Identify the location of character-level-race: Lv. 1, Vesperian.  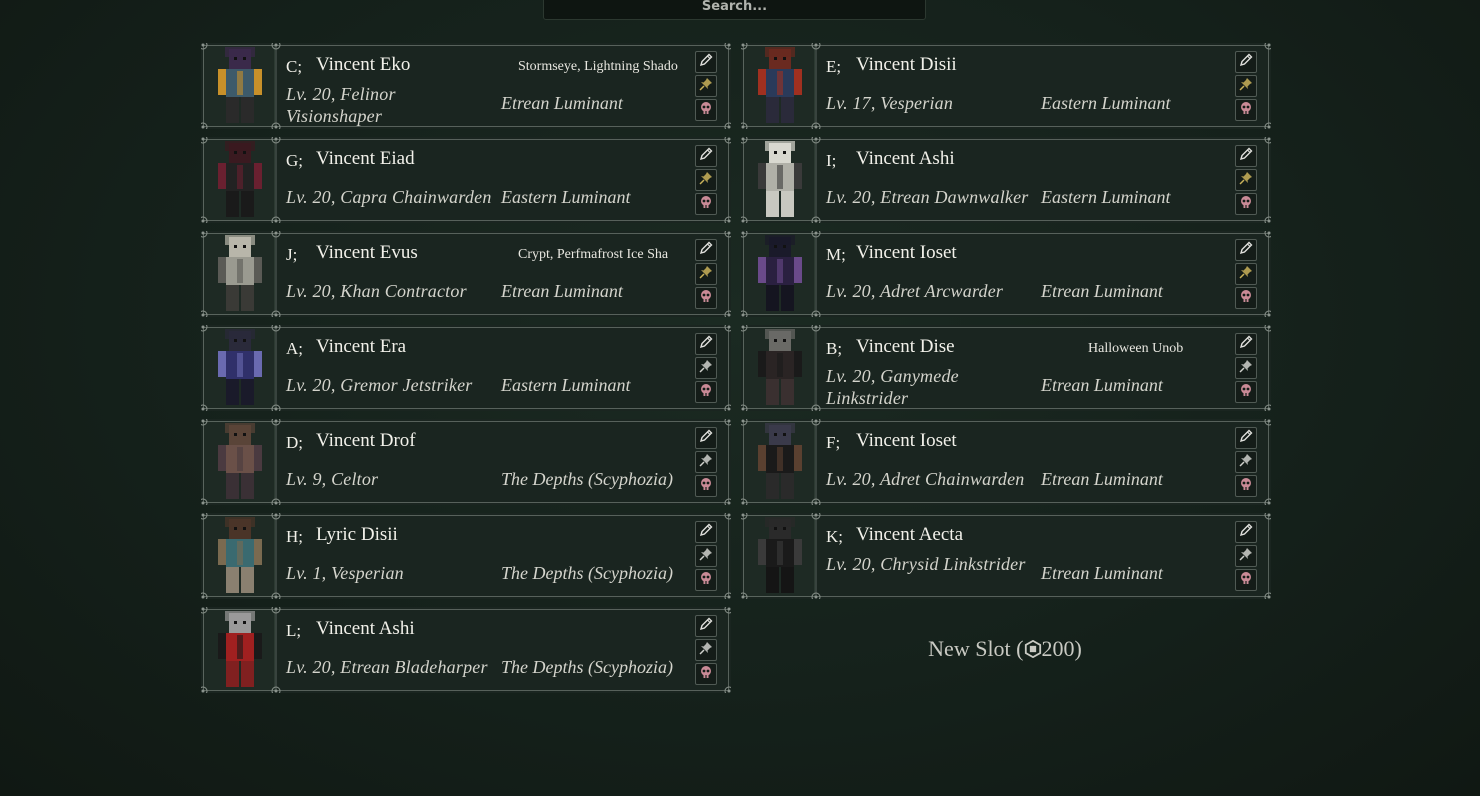
(345, 573).